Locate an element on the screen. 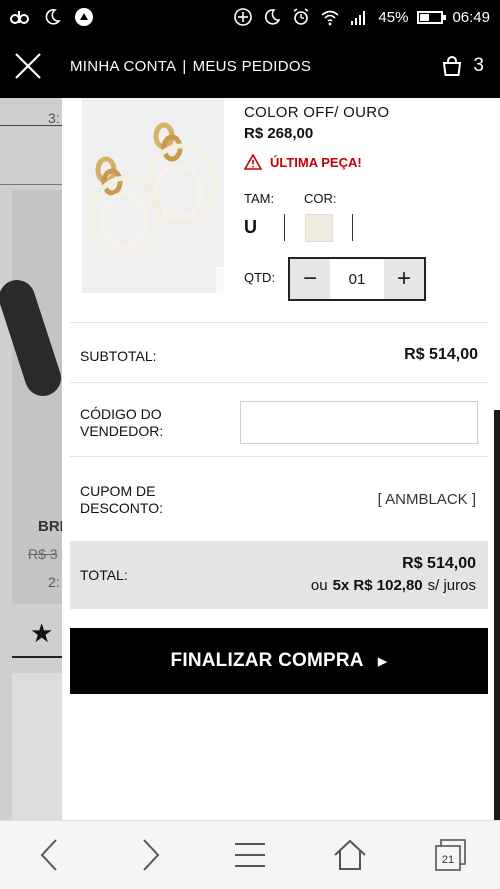 Image resolution: width=500 pixels, height=889 pixels. quantity-stepper: − 01 + is located at coordinates (357, 279).